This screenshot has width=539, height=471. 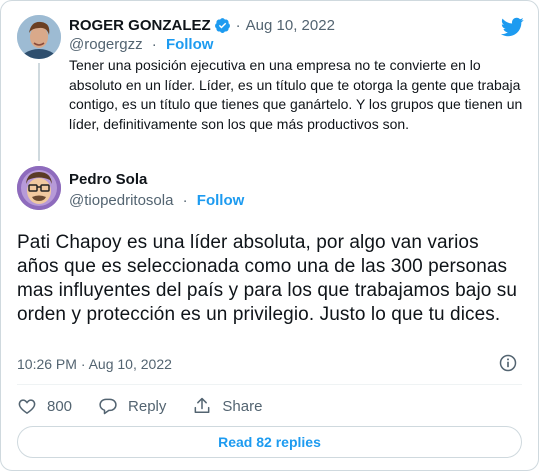 I want to click on main-handle-row: @tiopedritosola · Follow, so click(x=156, y=200).